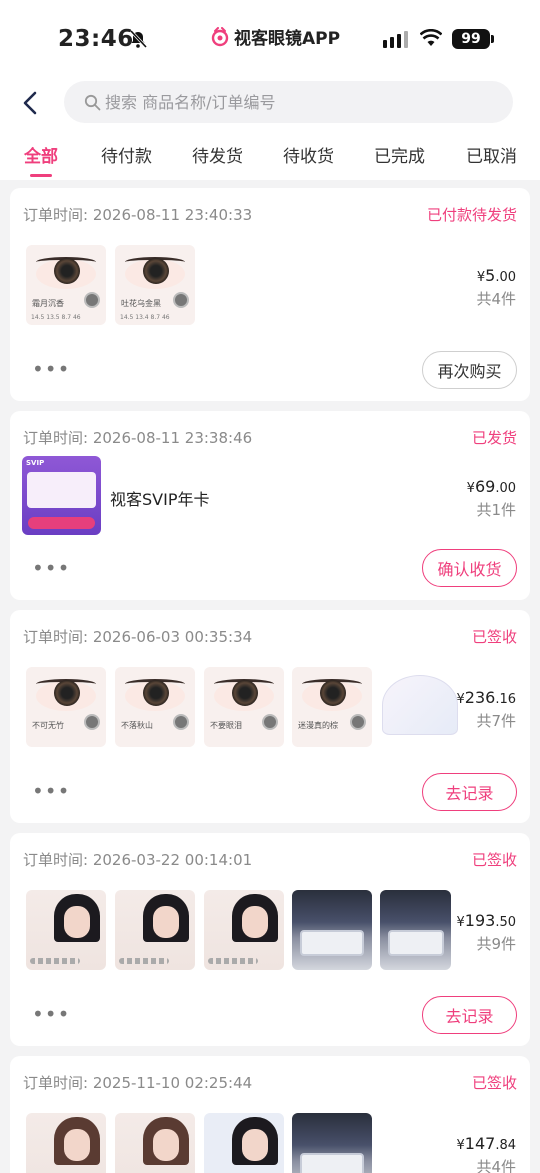  What do you see at coordinates (155, 285) in the screenshot?
I see `product-thumbnail: 吐花乌金黑 14.5 13.4 8.7 46` at bounding box center [155, 285].